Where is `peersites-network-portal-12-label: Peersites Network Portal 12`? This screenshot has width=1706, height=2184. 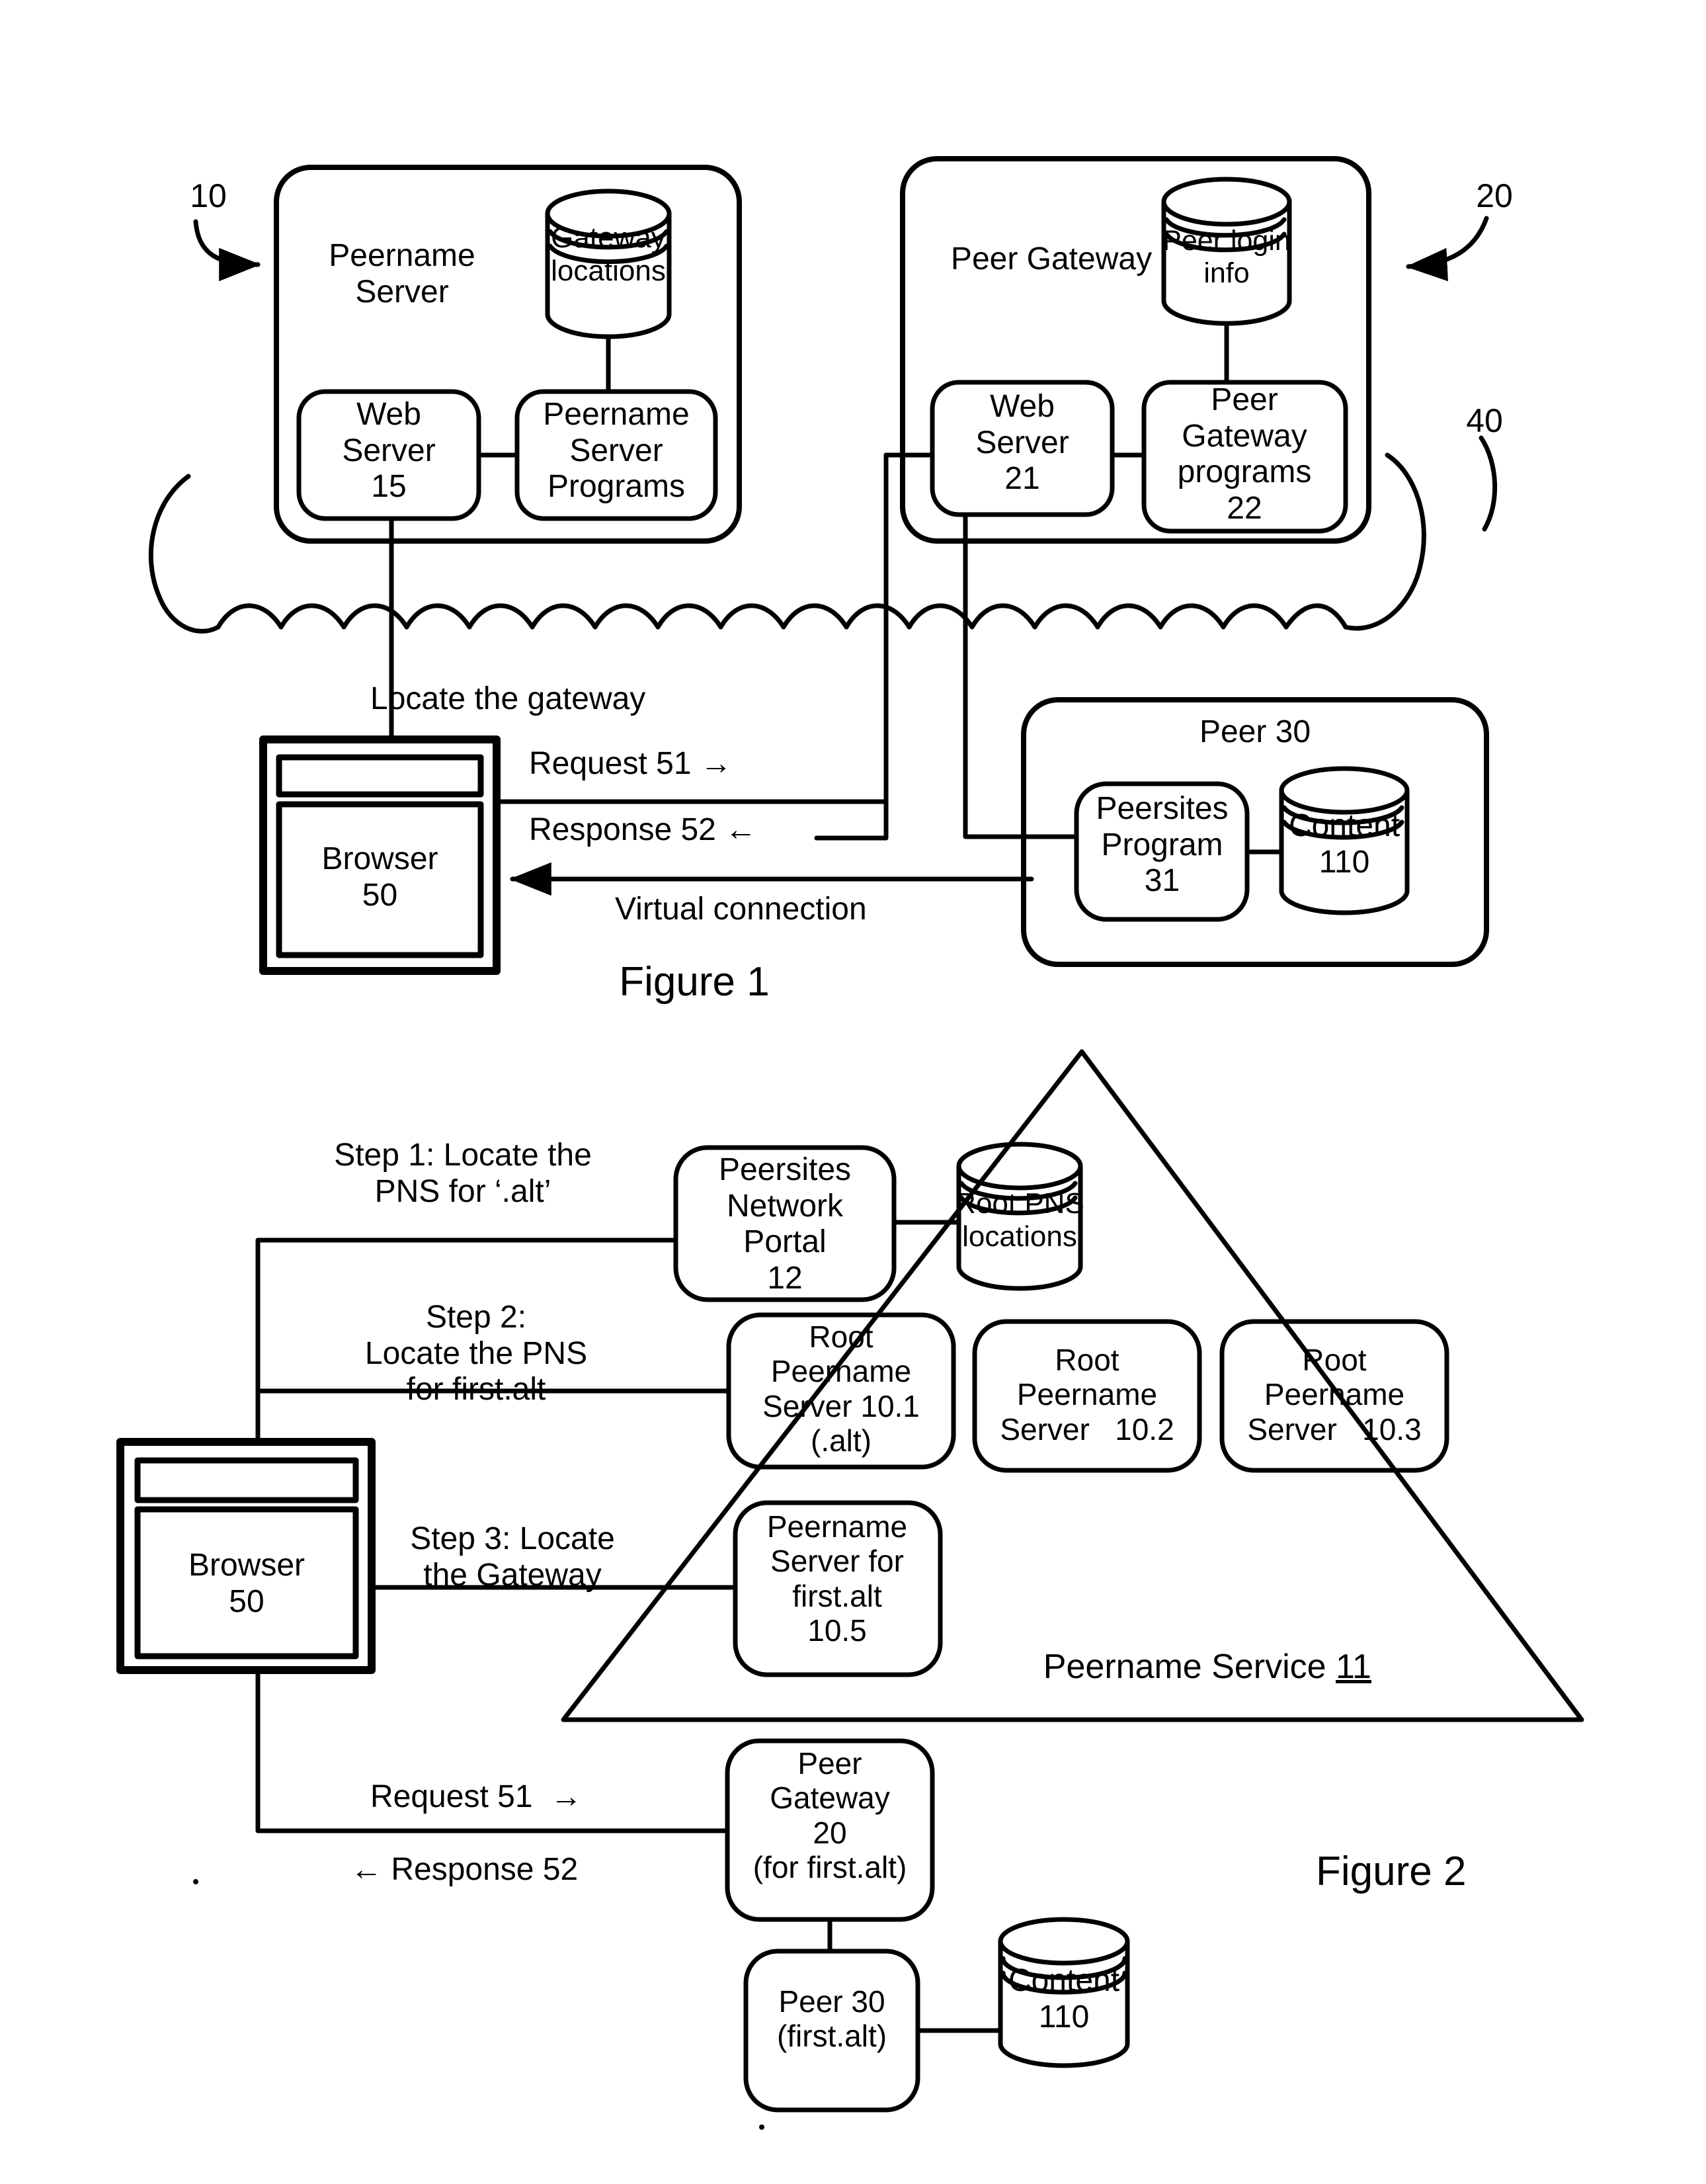
peersites-network-portal-12-label: Peersites Network Portal 12 is located at coordinates (785, 1224).